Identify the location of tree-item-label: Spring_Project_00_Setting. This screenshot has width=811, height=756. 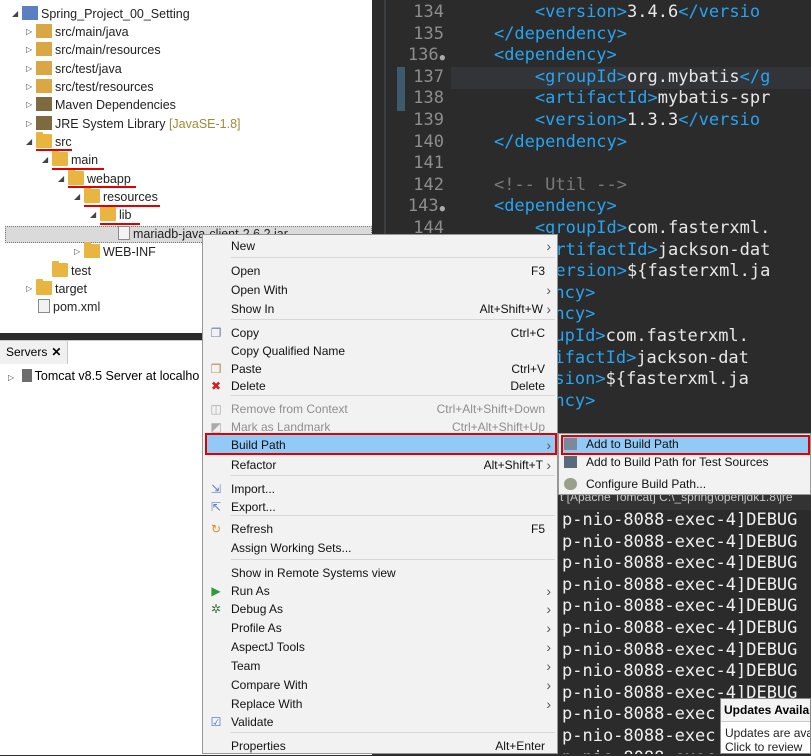
(115, 14).